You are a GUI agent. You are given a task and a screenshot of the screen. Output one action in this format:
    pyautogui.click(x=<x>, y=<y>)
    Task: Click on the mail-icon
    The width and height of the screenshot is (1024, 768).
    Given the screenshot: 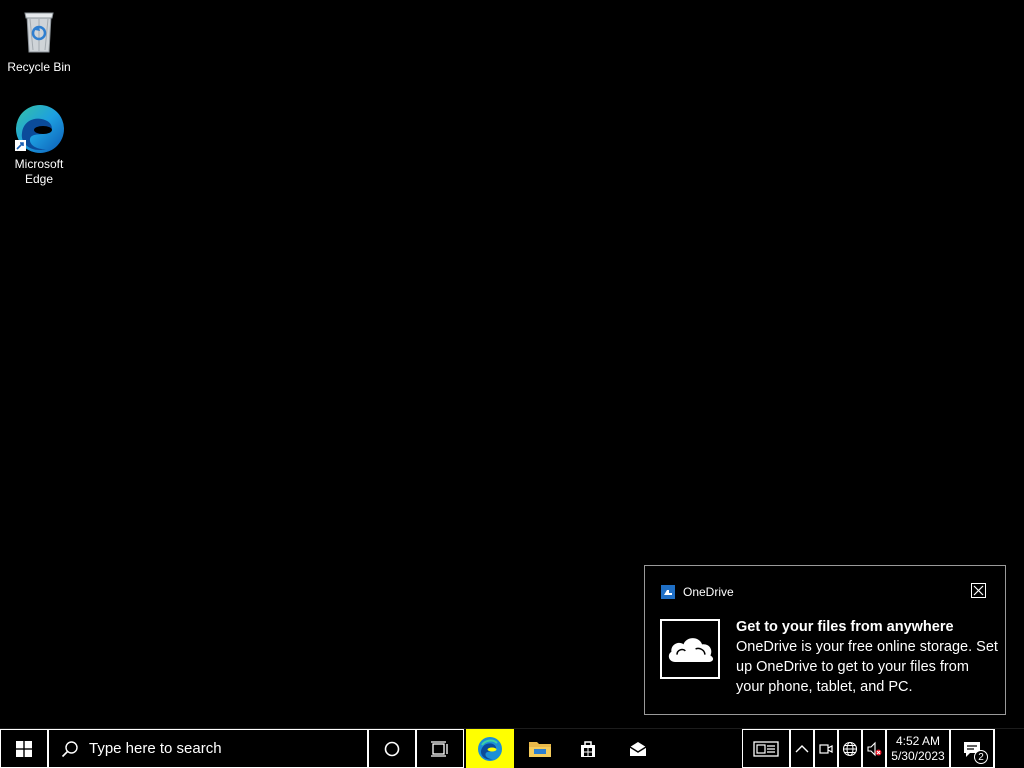 What is the action you would take?
    pyautogui.click(x=638, y=748)
    